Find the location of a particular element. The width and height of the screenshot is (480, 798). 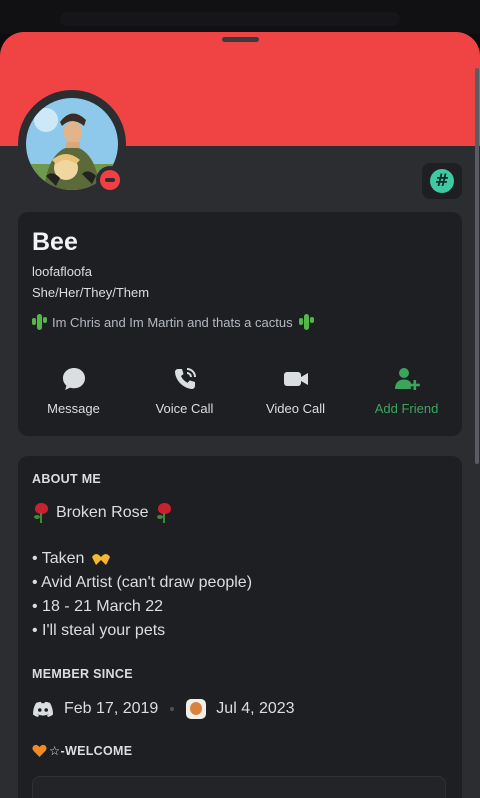

add-friend-label: Add Friend is located at coordinates (406, 408).